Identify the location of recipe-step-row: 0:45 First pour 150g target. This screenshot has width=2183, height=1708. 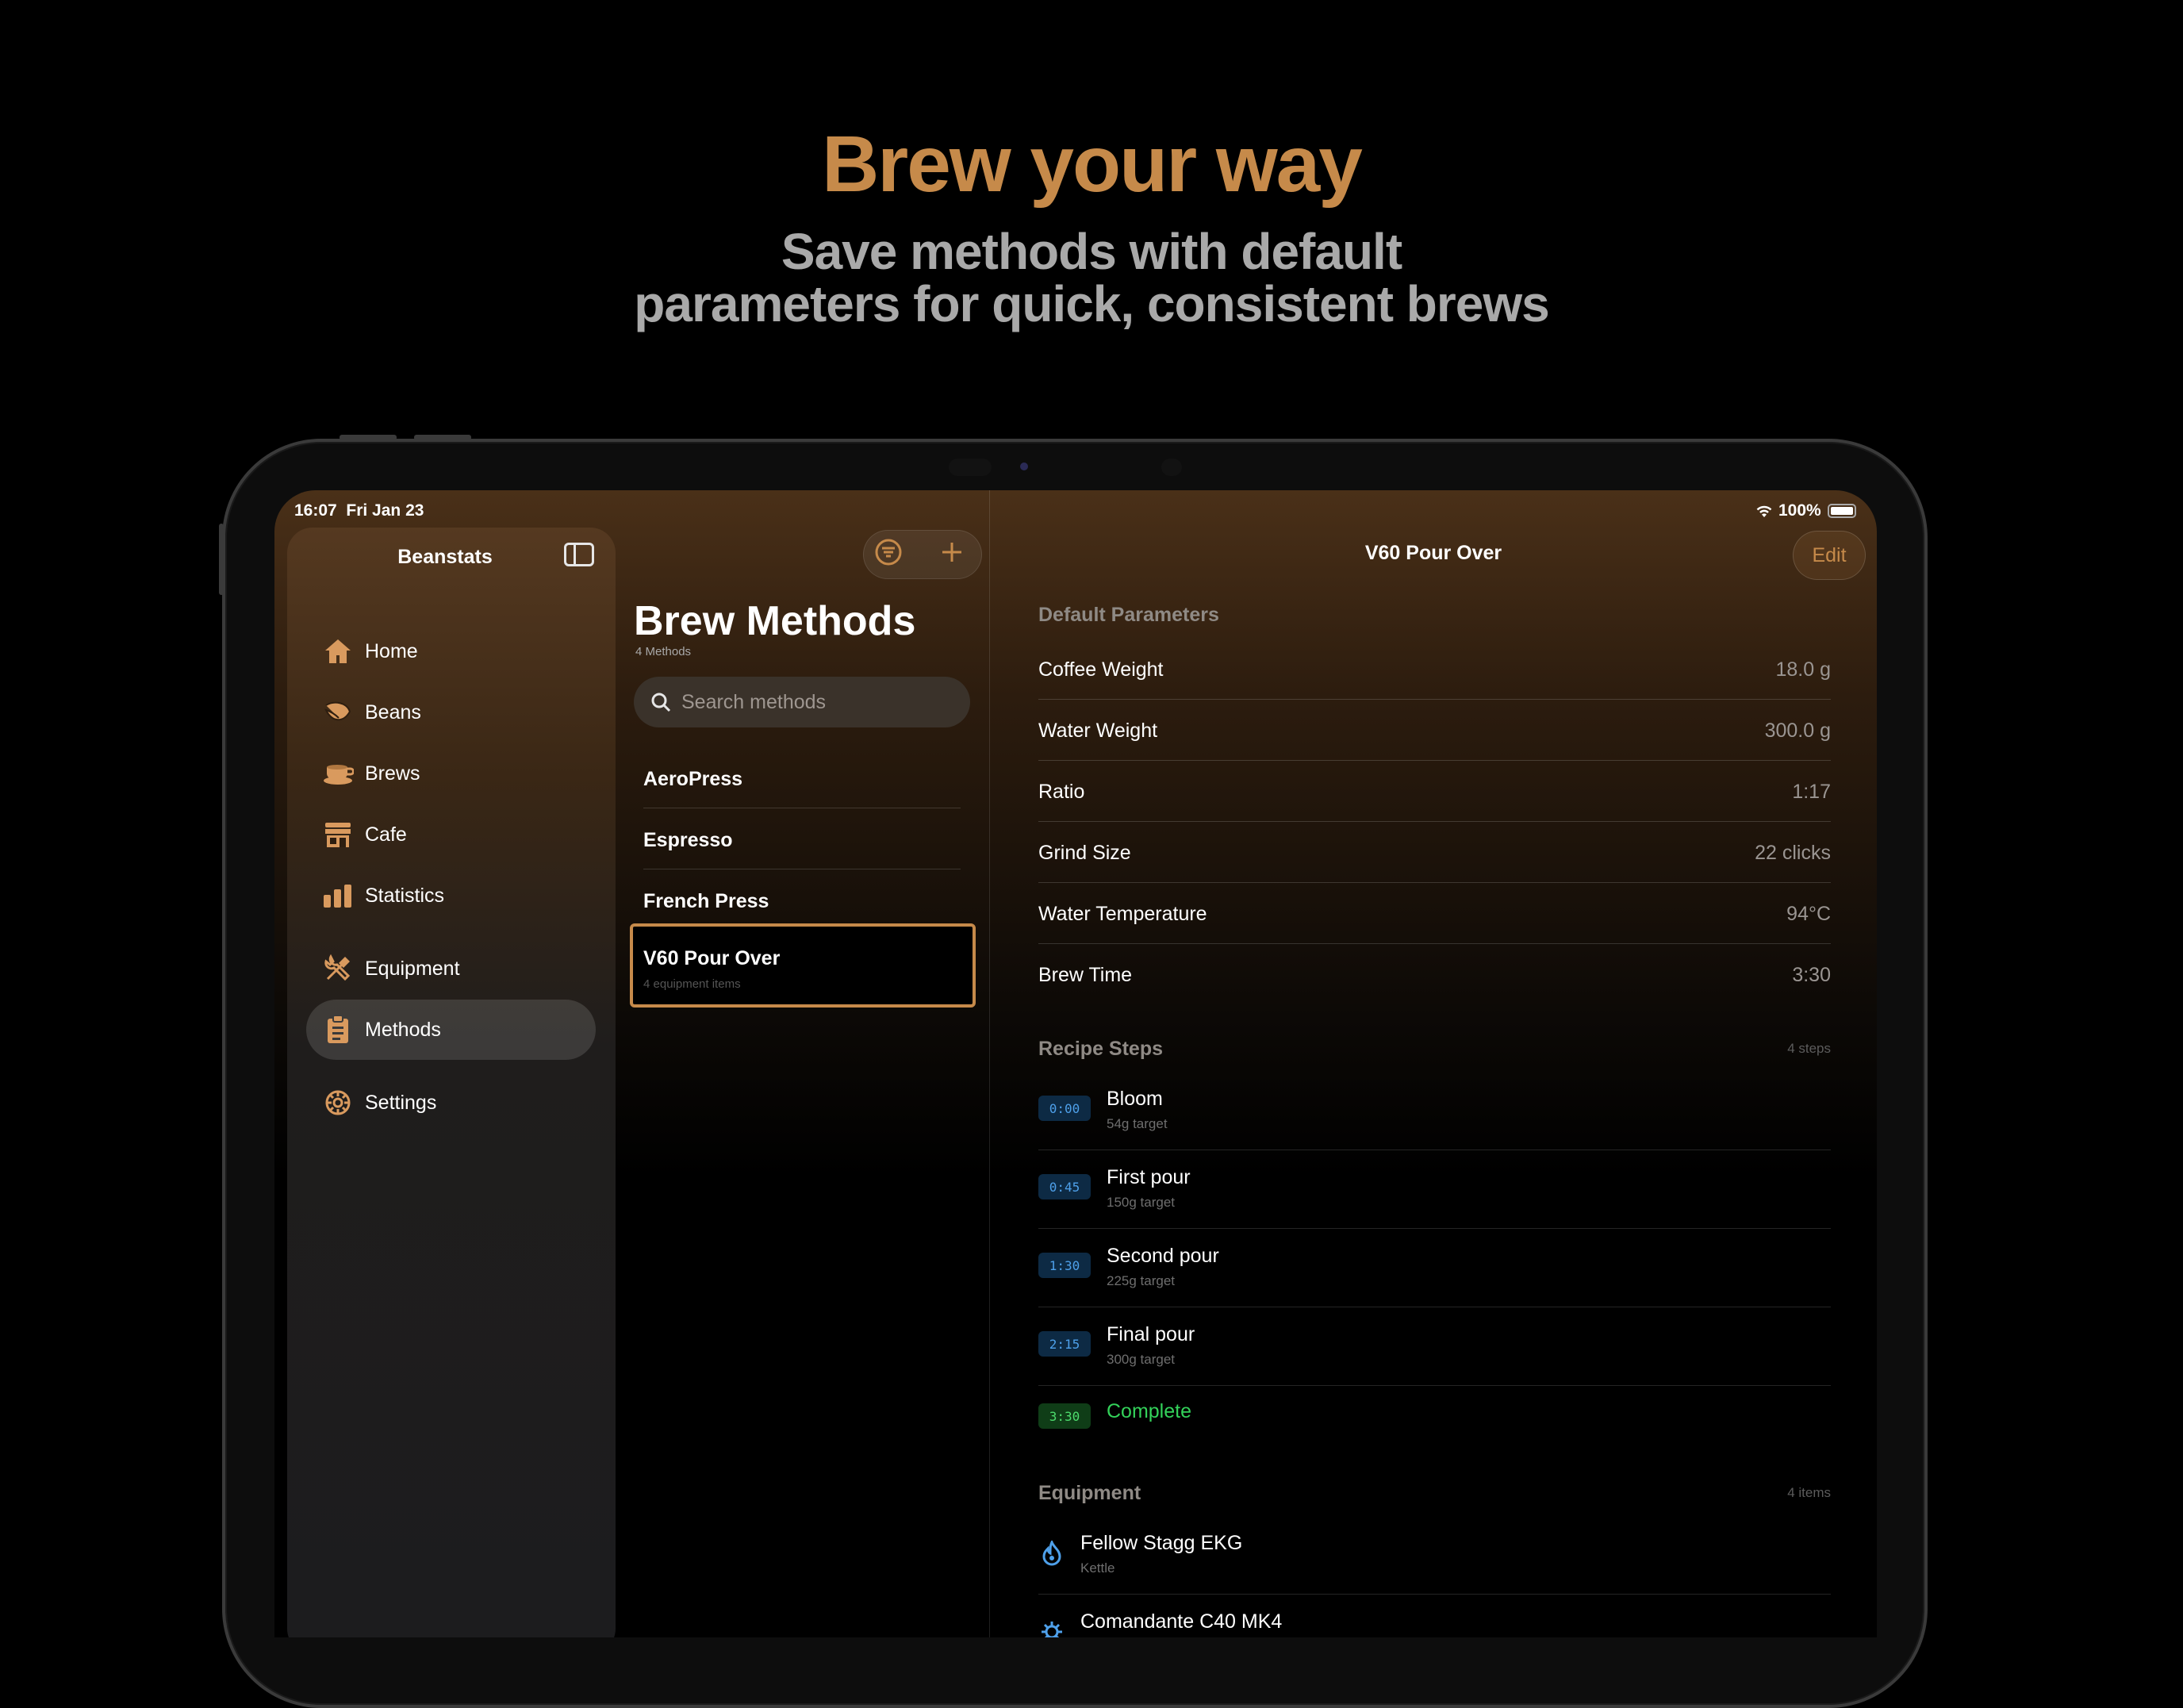
(1434, 1189).